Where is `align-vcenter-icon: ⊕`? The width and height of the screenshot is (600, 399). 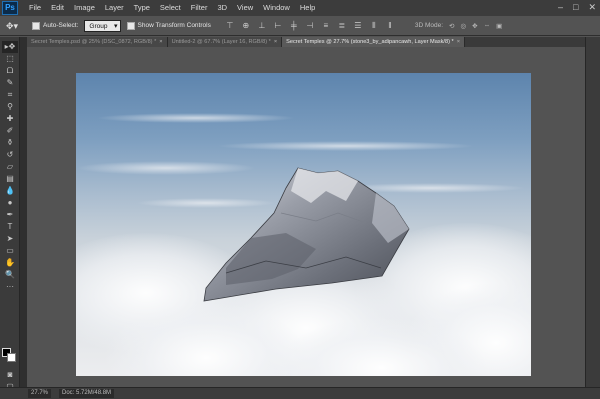 align-vcenter-icon: ⊕ is located at coordinates (246, 26).